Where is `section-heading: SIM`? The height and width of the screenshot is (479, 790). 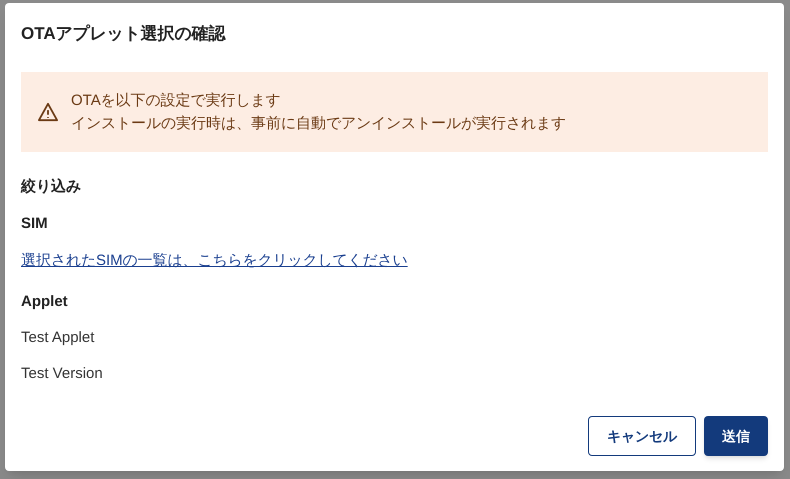 section-heading: SIM is located at coordinates (35, 223).